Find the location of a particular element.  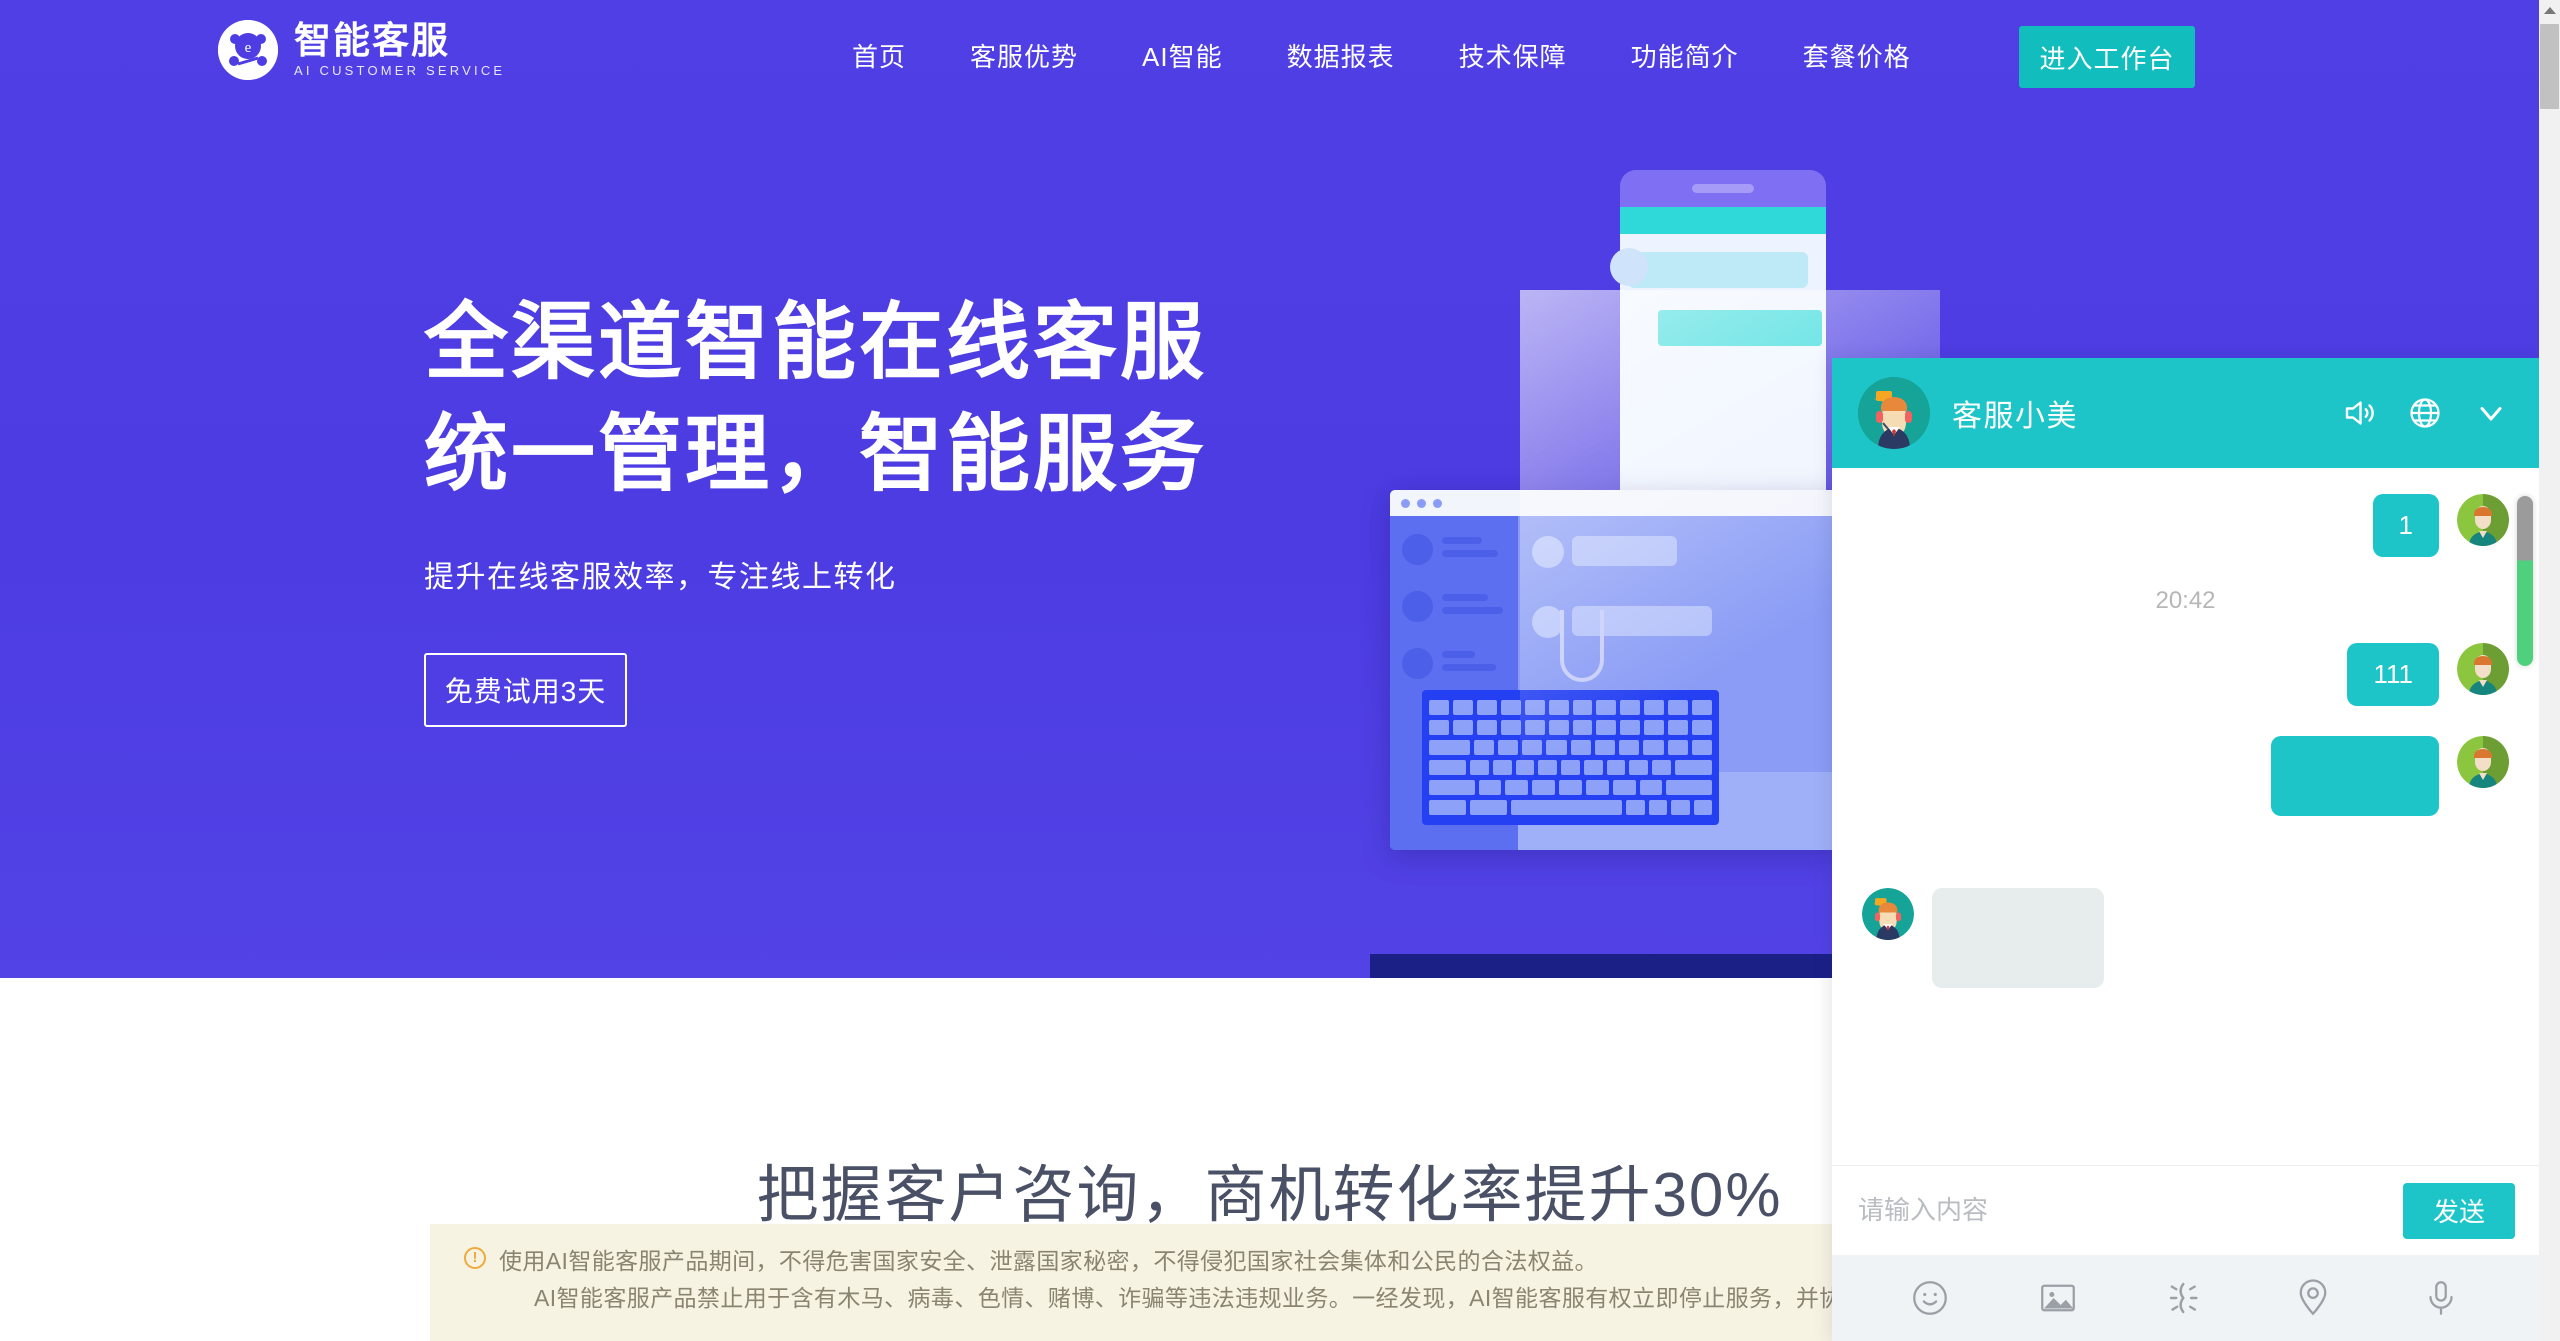

message-bubble: 1 is located at coordinates (2405, 525).